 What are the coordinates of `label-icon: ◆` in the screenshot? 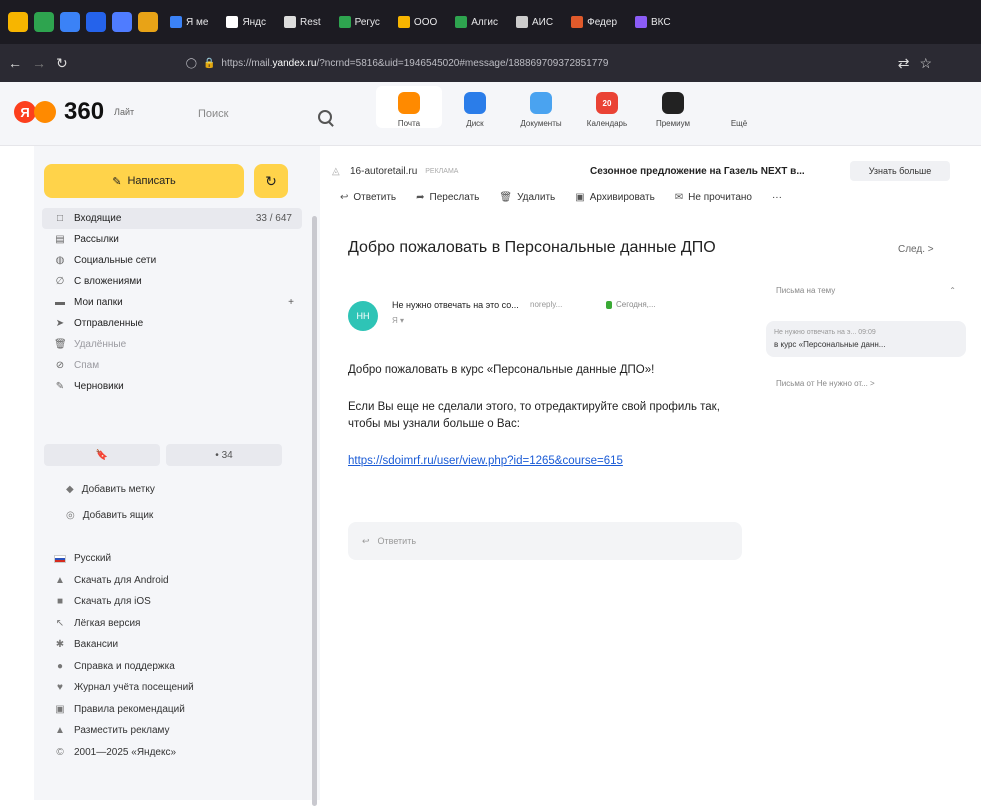 It's located at (70, 489).